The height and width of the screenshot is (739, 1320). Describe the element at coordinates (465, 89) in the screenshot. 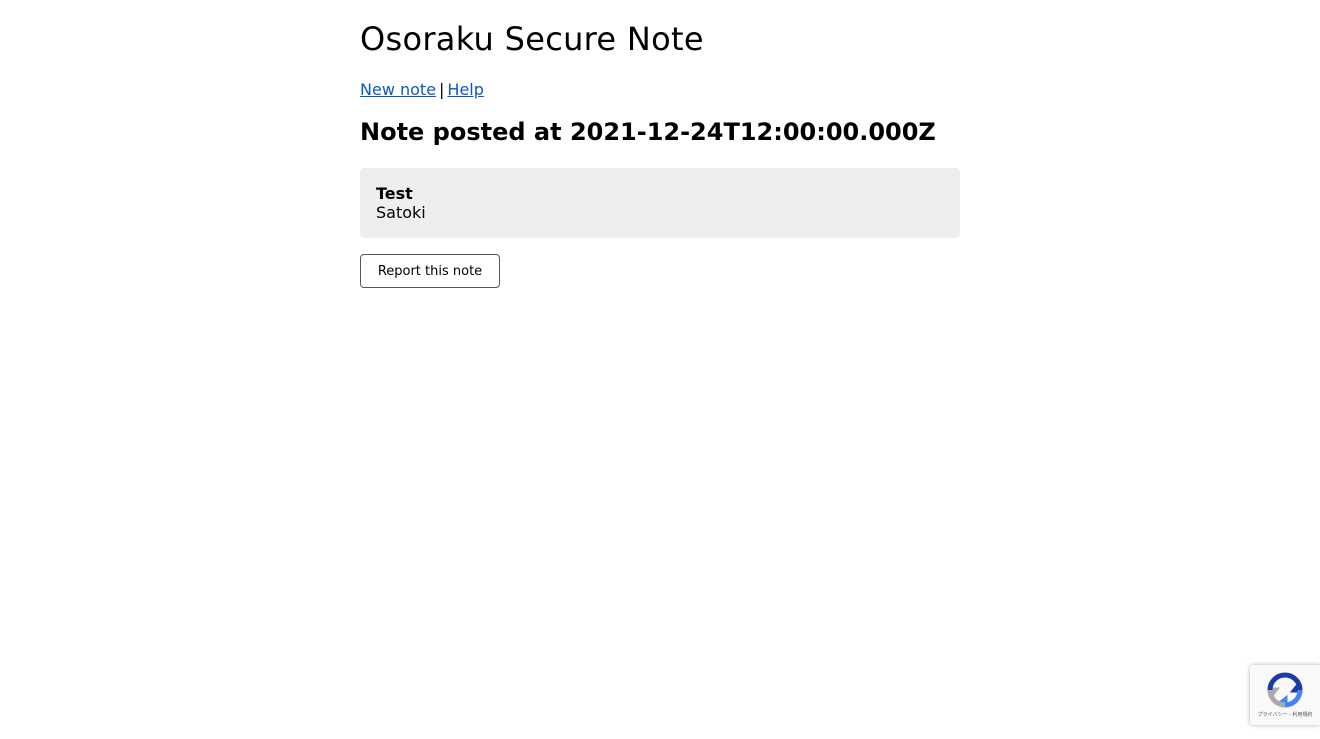

I see `help-link: Help` at that location.